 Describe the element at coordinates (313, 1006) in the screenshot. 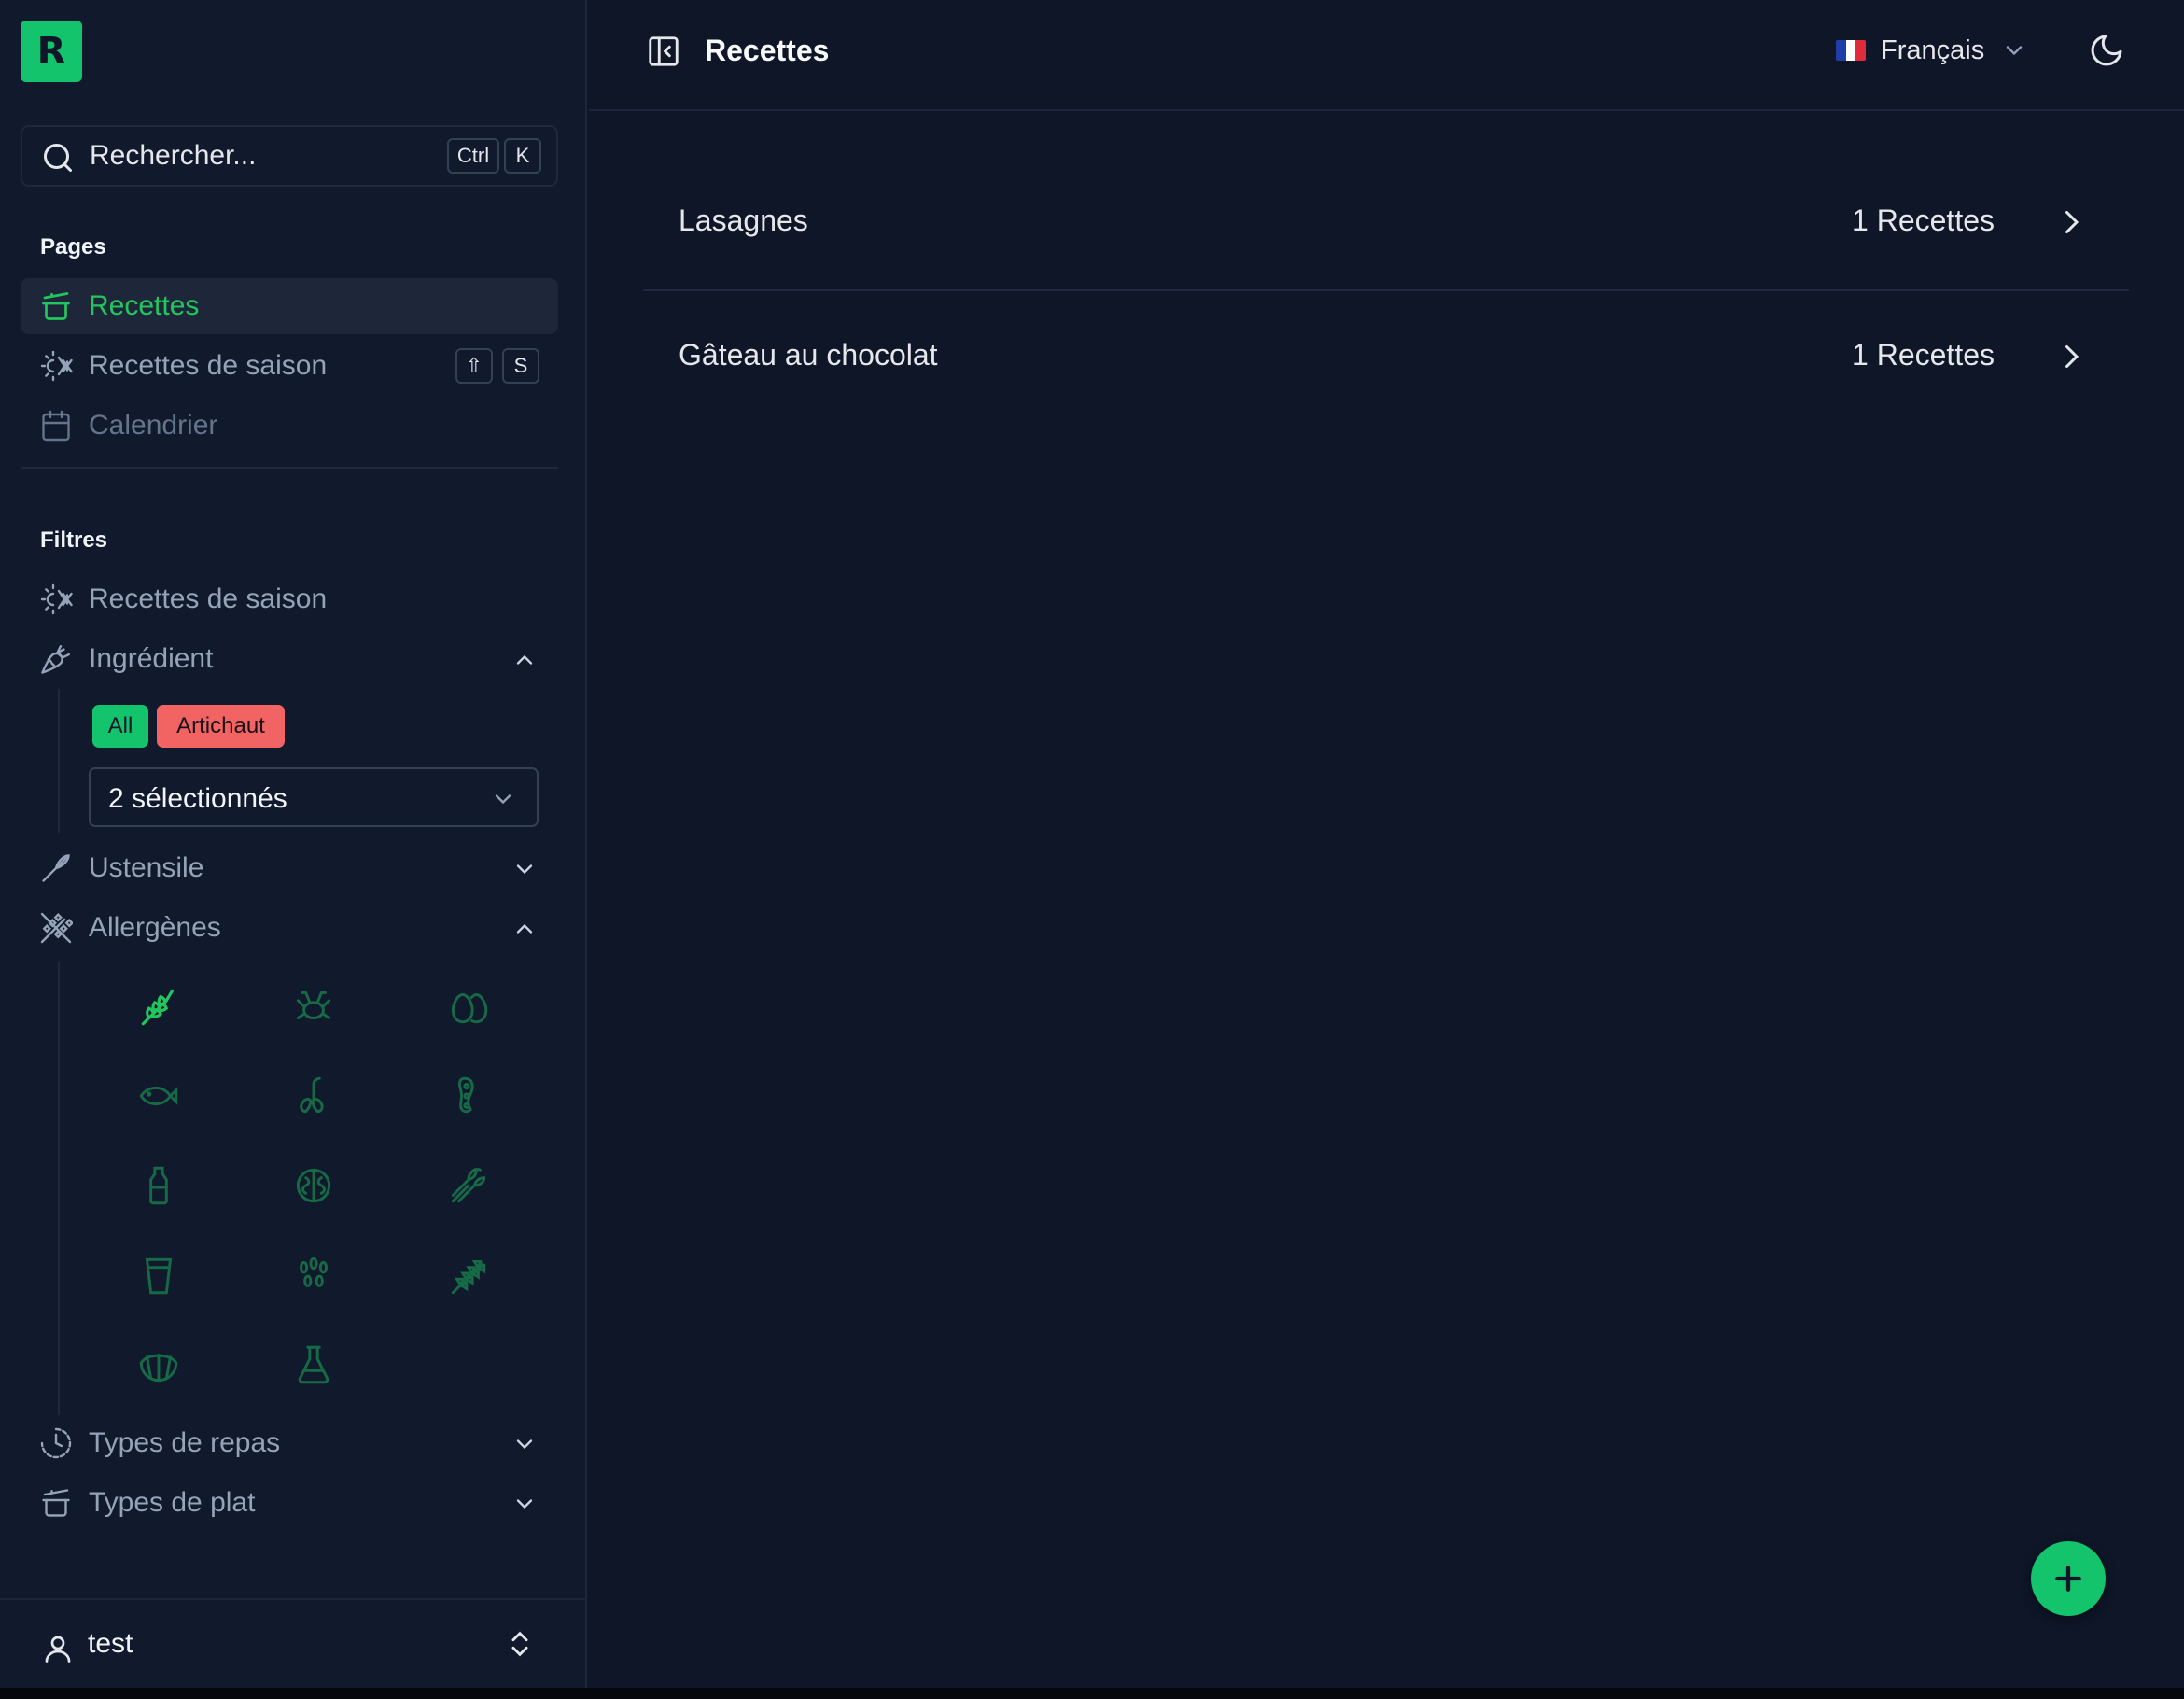

I see `crustacean-icon` at that location.